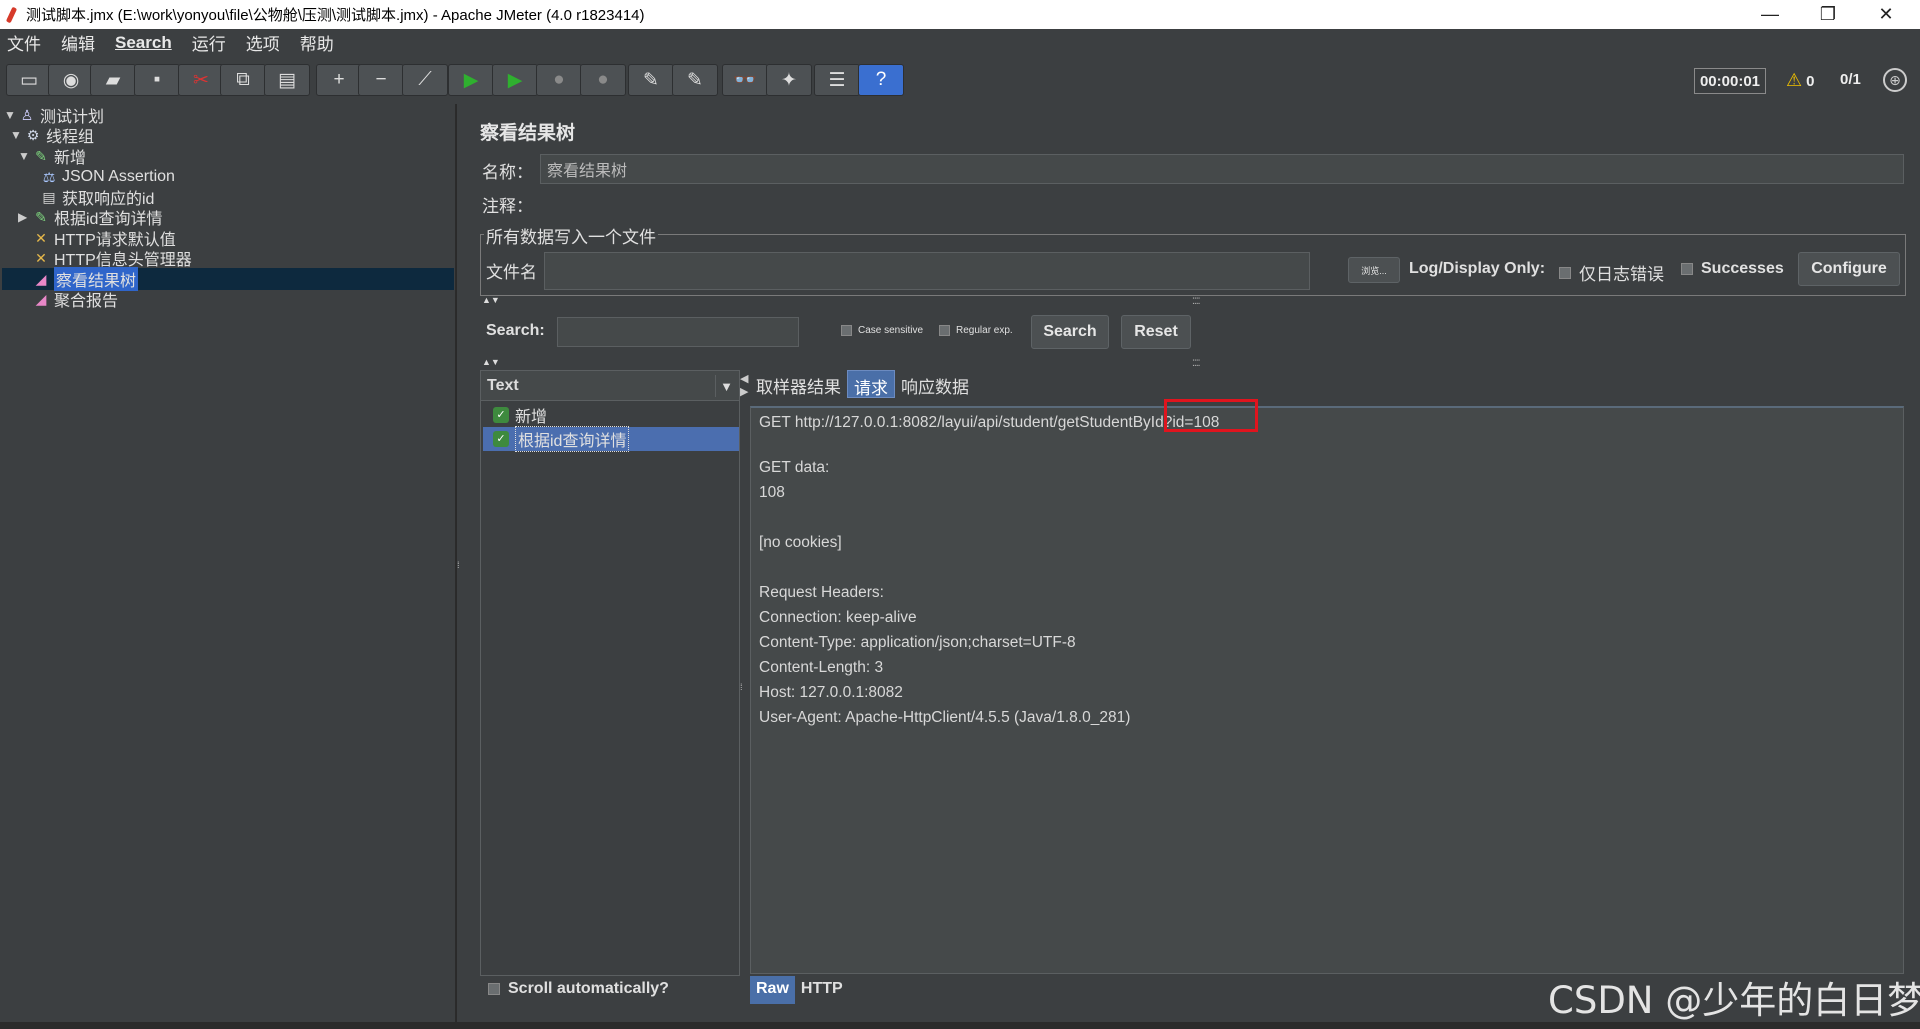 This screenshot has height=1029, width=1920. What do you see at coordinates (772, 492) in the screenshot?
I see `get-data-value: 108` at bounding box center [772, 492].